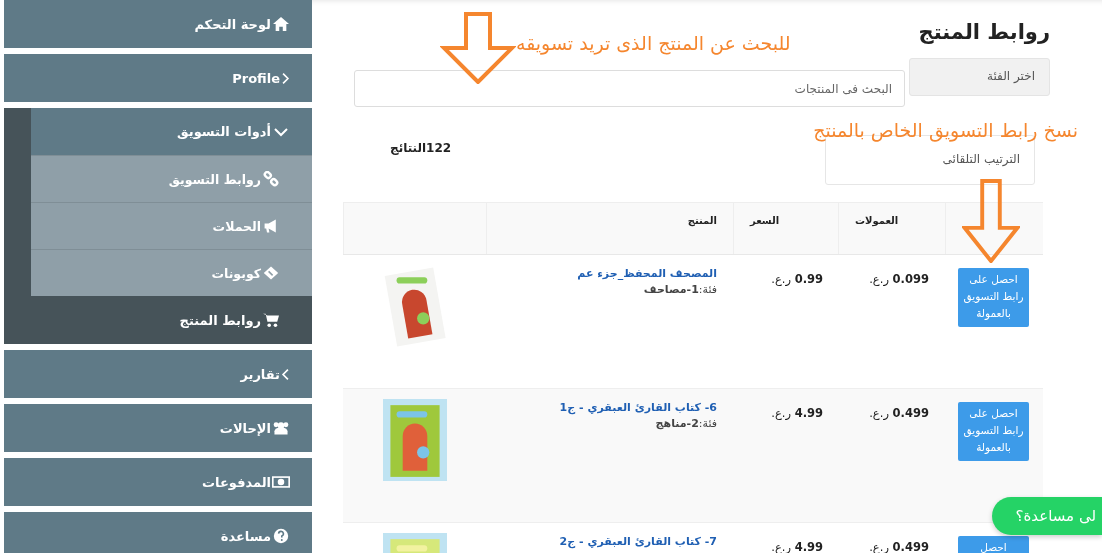  I want to click on nav-item: المدفوعات, so click(158, 482).